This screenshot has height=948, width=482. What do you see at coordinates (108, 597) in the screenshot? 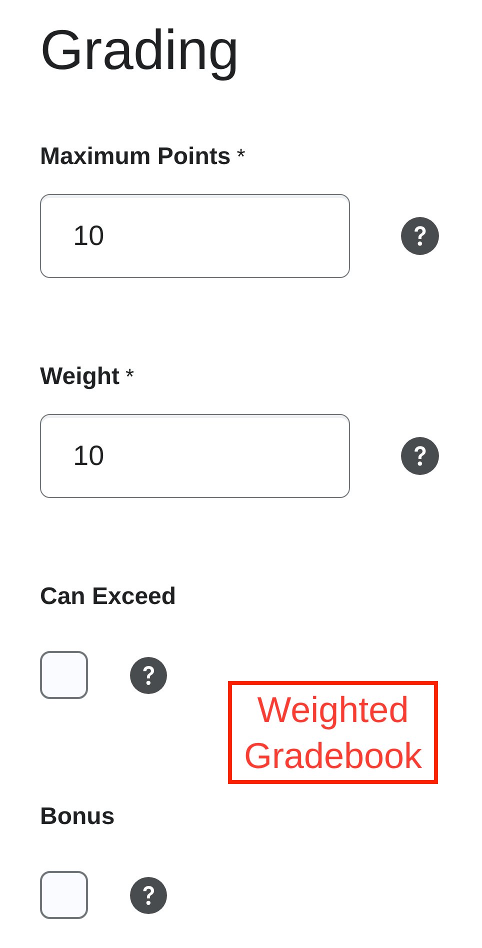
I see `field-label: Can Exceed` at bounding box center [108, 597].